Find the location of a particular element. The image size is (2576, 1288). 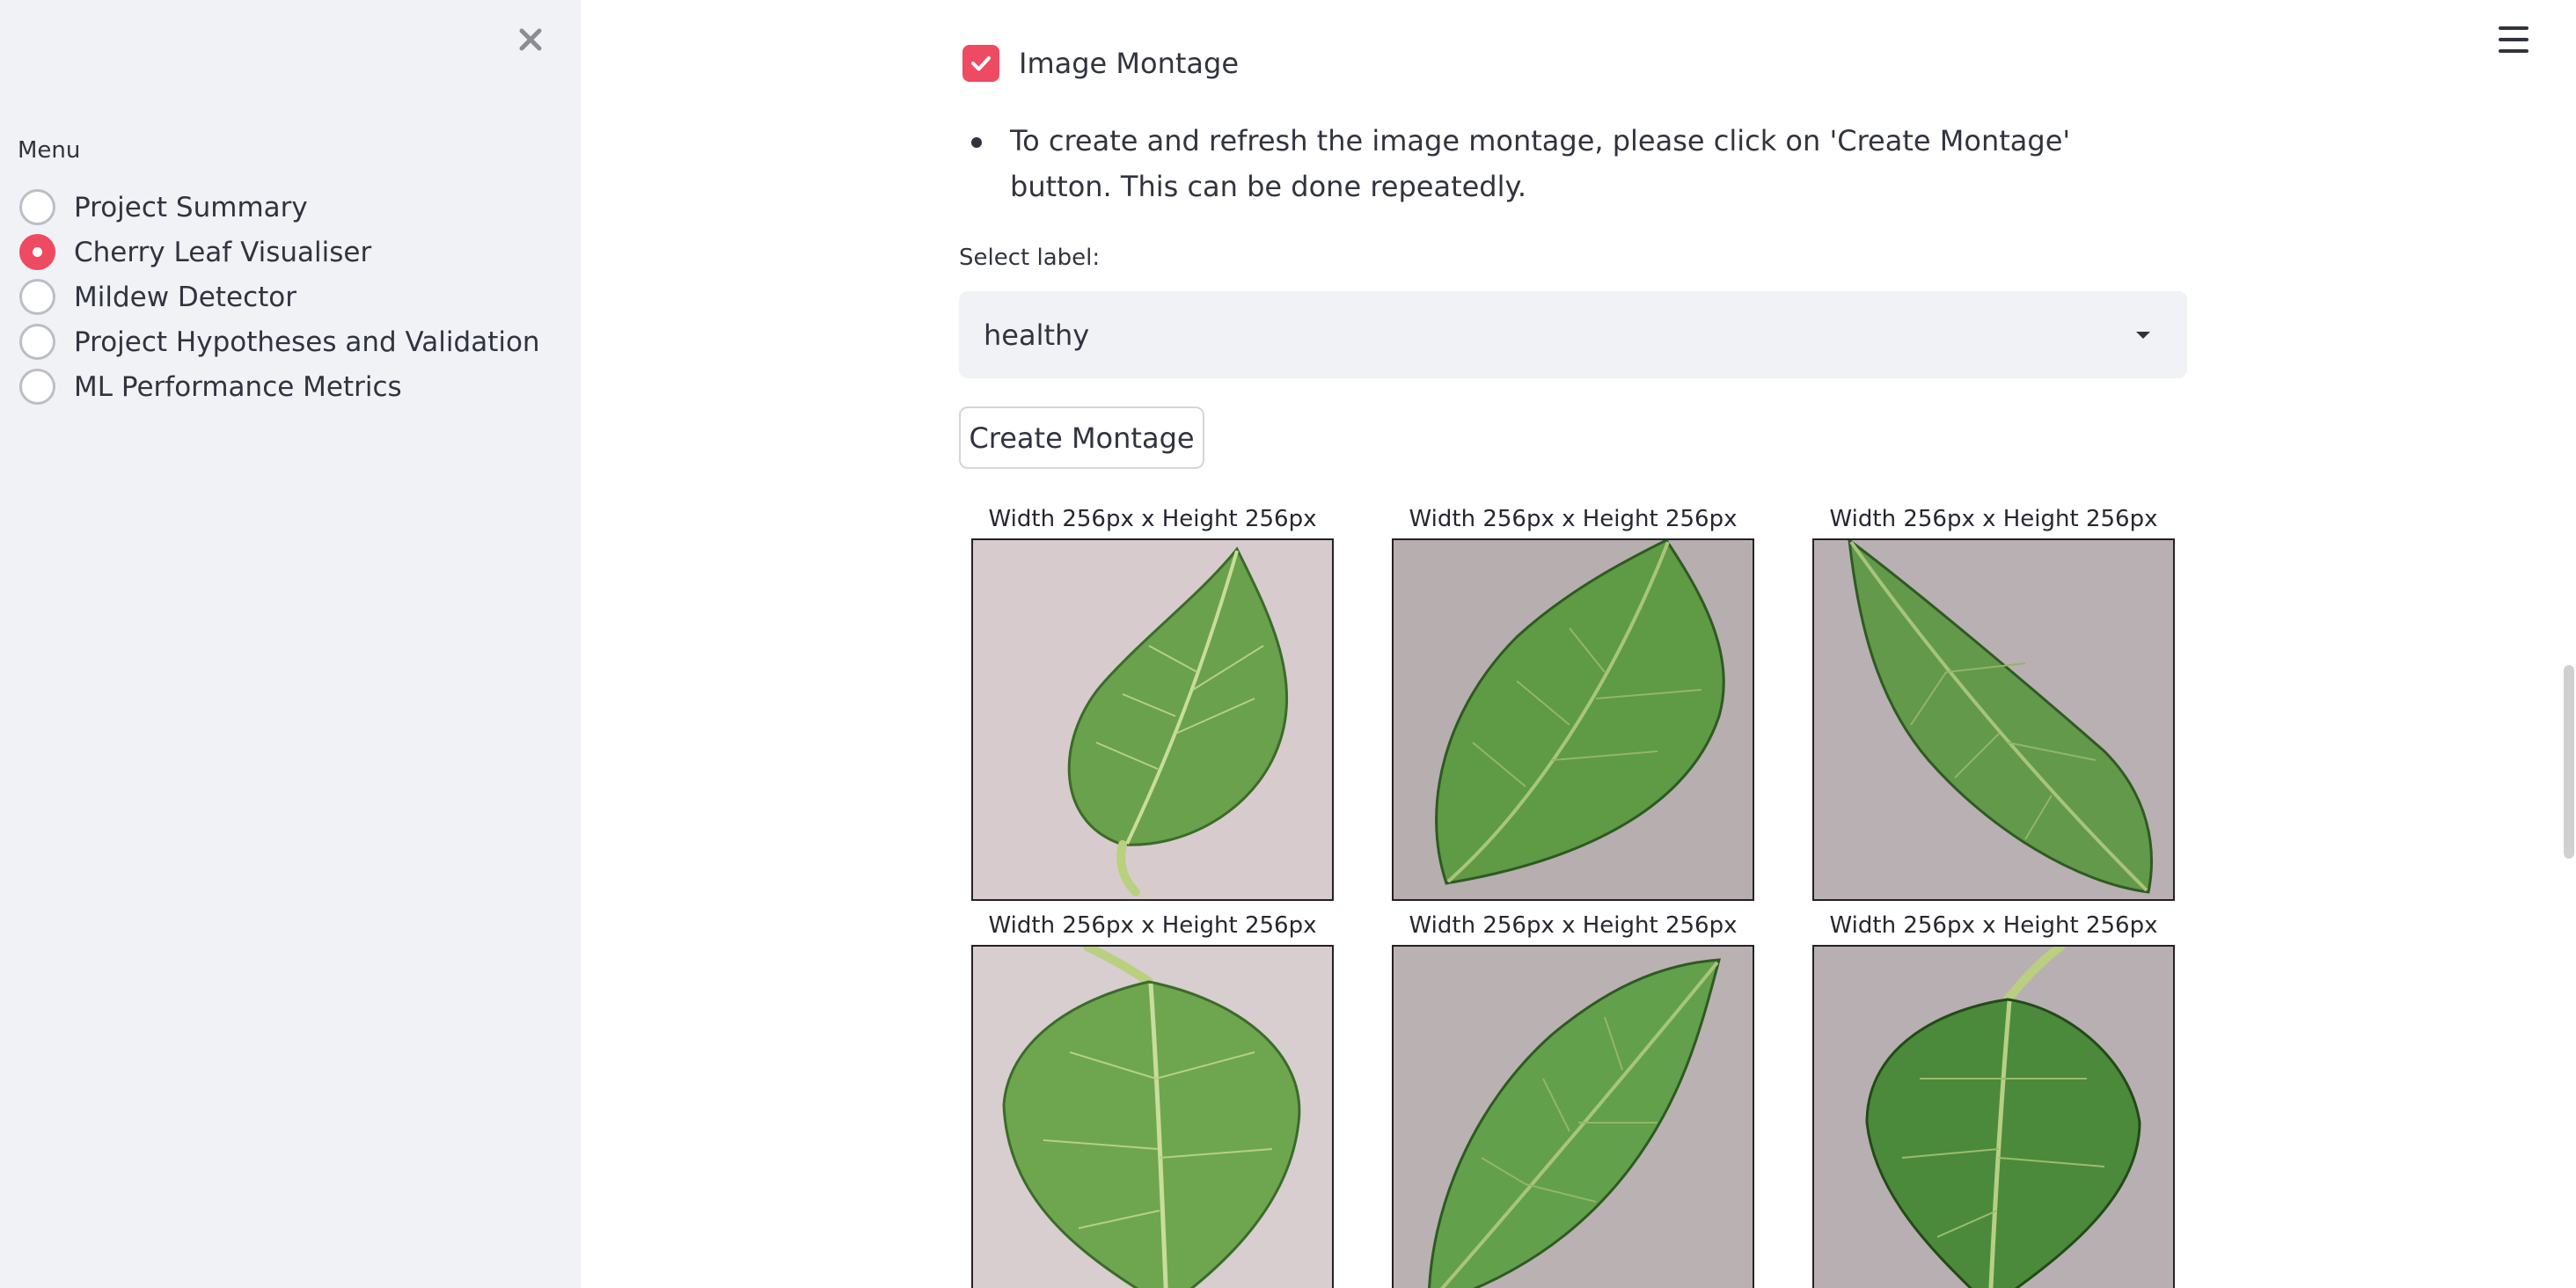

menu-item-mildew-detector: Mildew Detector is located at coordinates (279, 296).